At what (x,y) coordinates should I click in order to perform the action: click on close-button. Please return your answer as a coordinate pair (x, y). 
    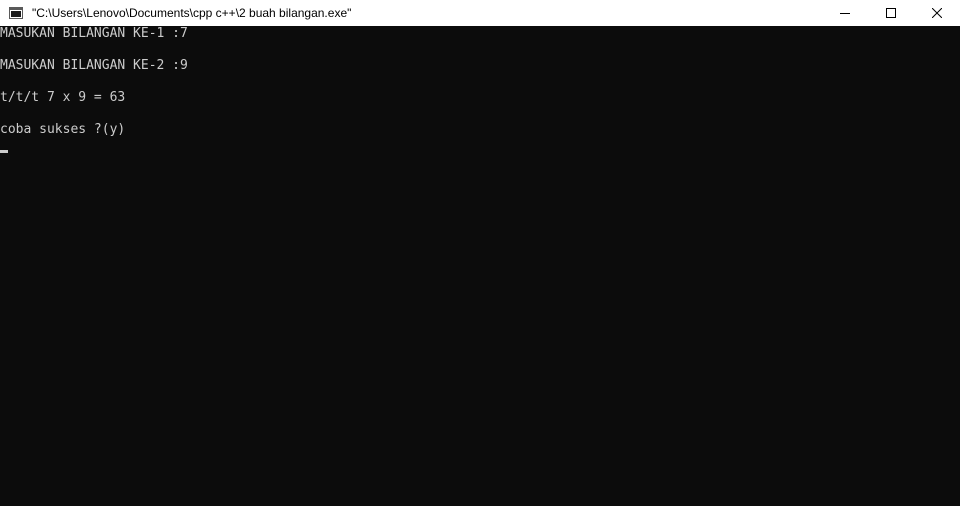
    Looking at the image, I should click on (937, 13).